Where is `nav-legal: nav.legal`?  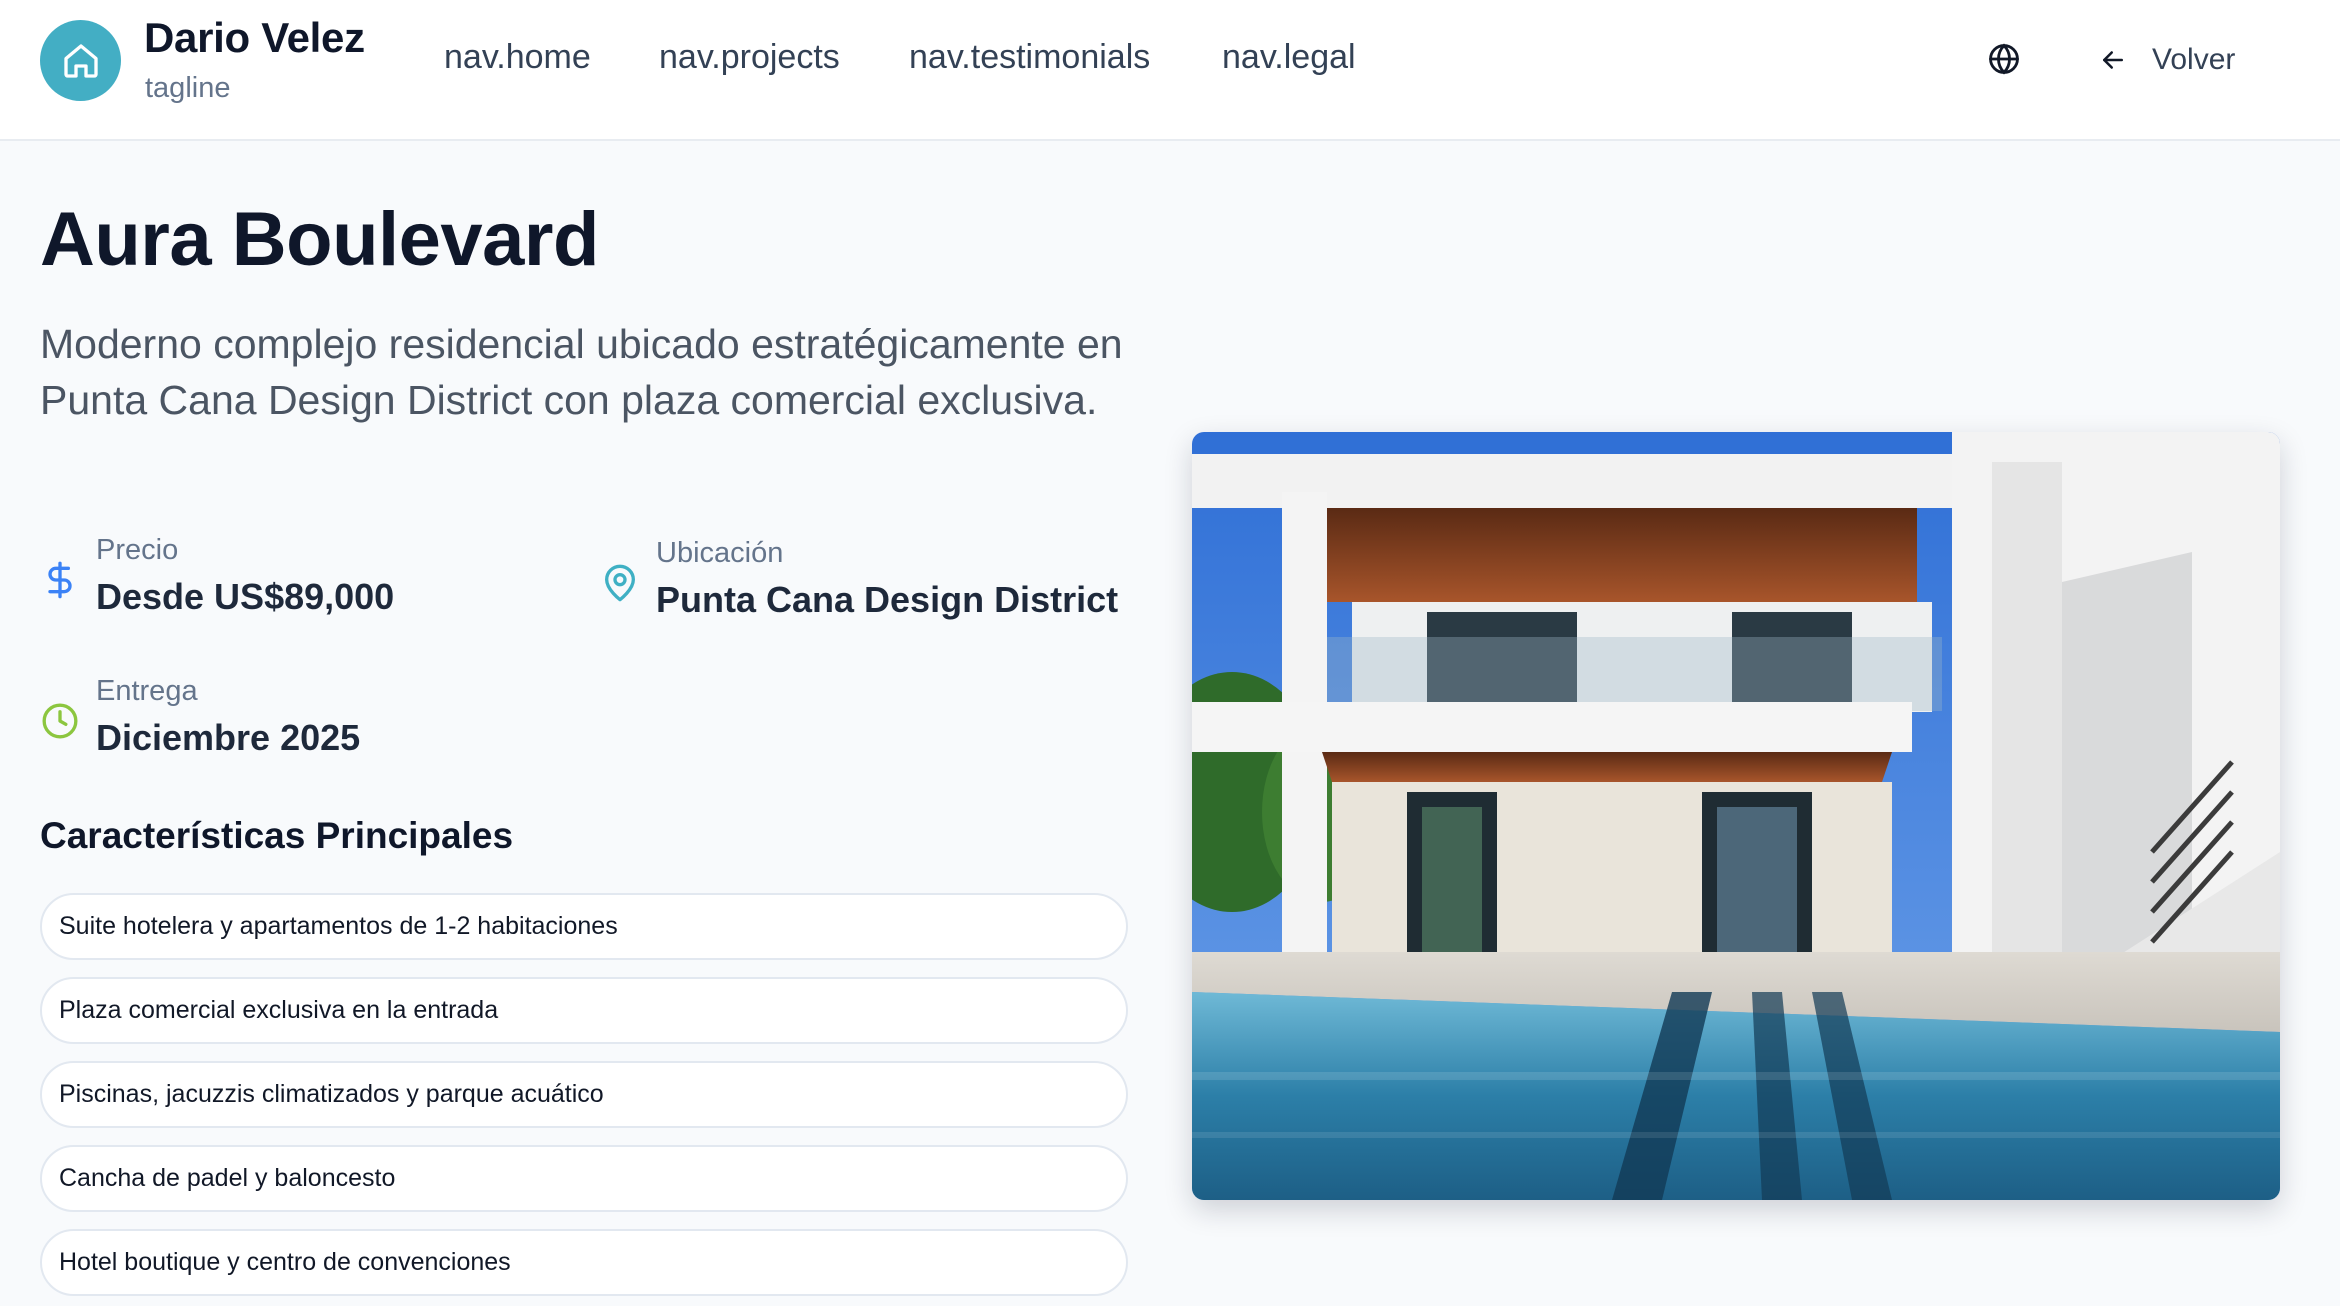
nav-legal: nav.legal is located at coordinates (1289, 57).